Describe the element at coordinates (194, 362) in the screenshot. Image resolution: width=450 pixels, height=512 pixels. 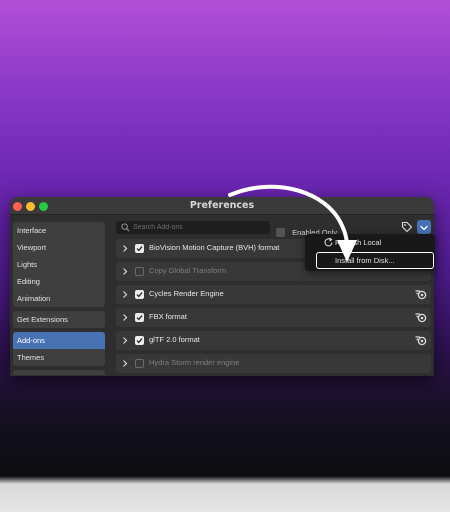
I see `add-on-name: Hydra Storm render engine` at that location.